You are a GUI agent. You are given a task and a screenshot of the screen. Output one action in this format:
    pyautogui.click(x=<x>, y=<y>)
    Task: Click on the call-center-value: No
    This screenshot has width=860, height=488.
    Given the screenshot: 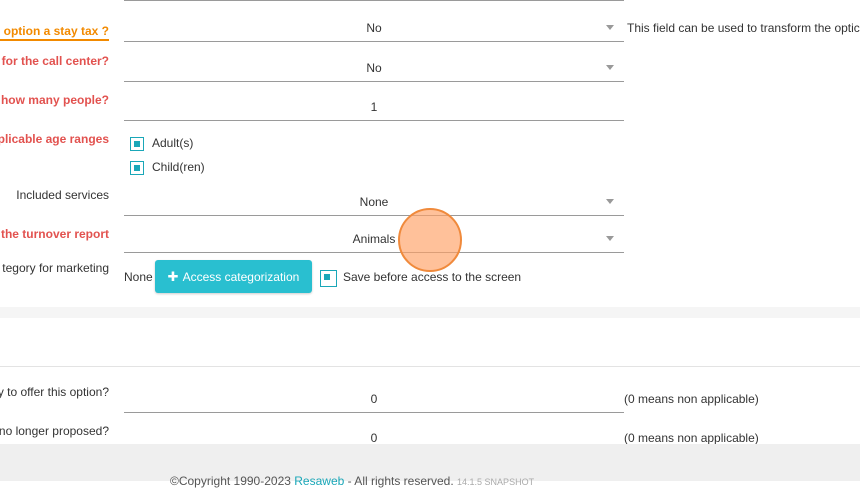 What is the action you would take?
    pyautogui.click(x=374, y=68)
    